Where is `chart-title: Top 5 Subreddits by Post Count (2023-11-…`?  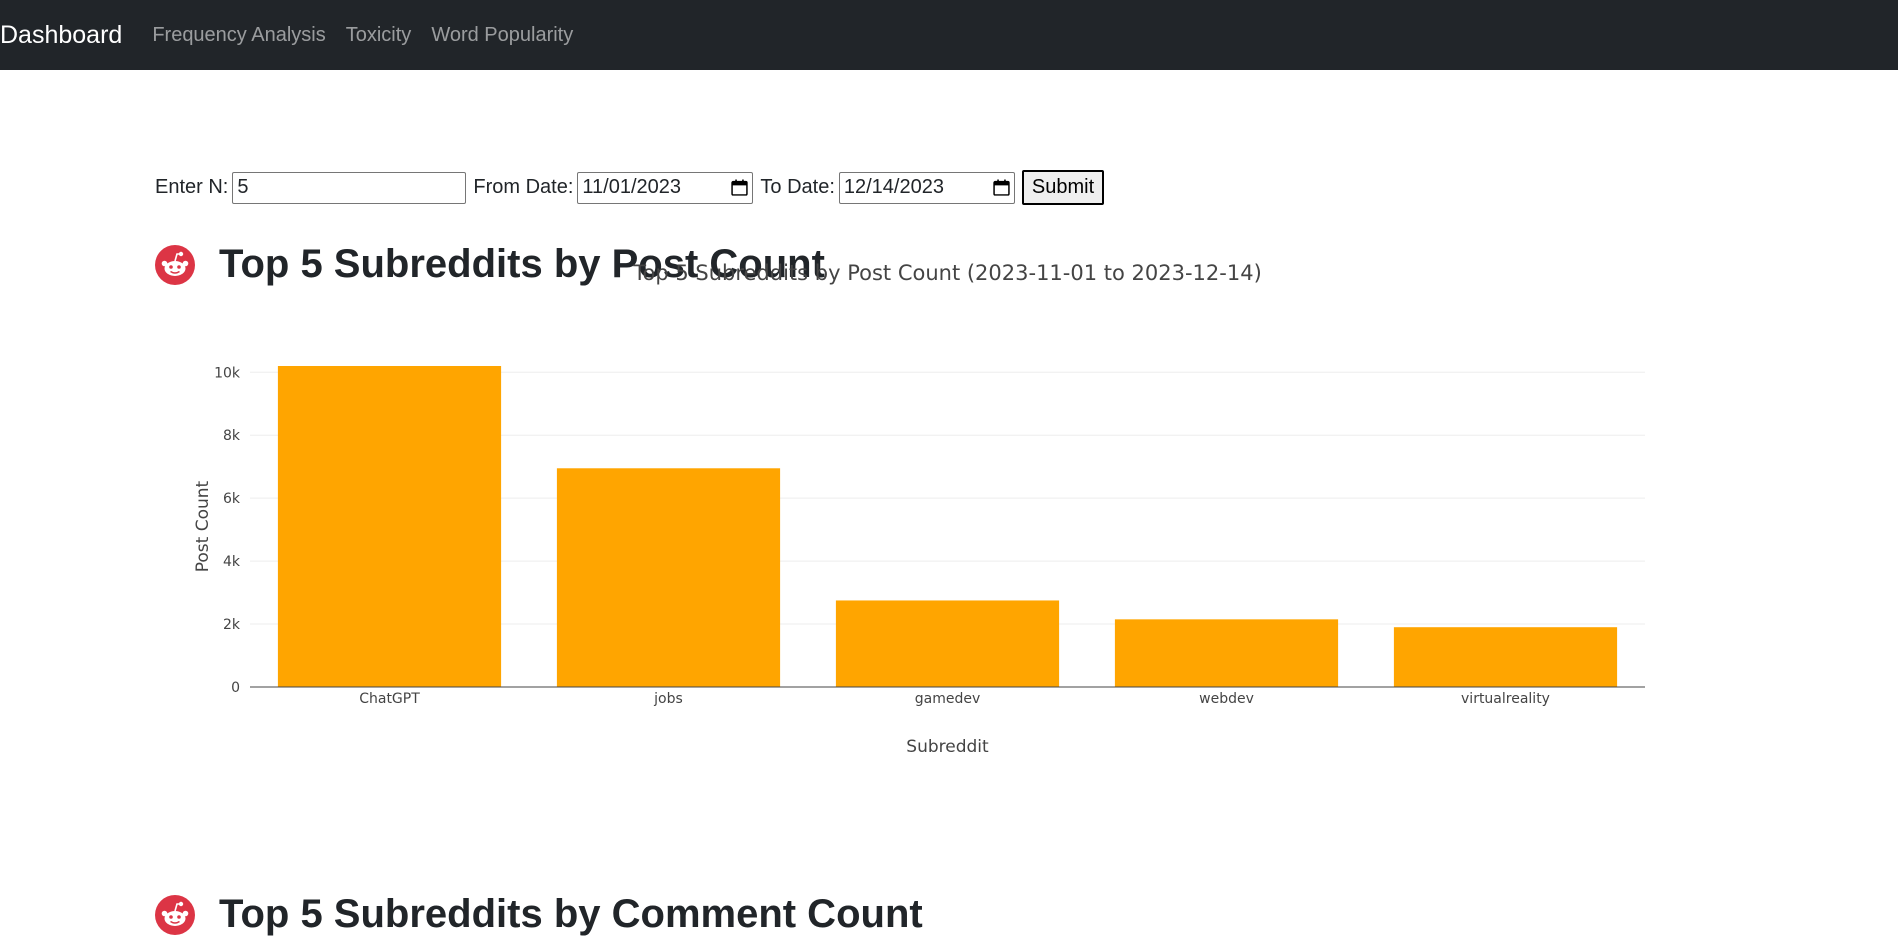 chart-title: Top 5 Subreddits by Post Count (2023-11-… is located at coordinates (947, 273).